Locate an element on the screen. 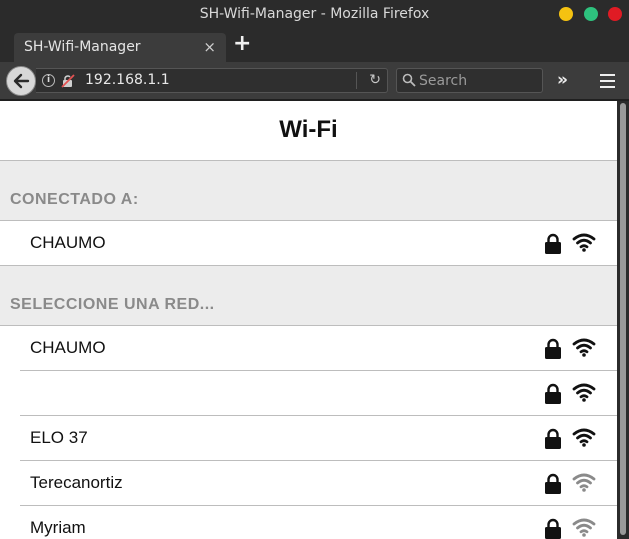  url-bar: i 192.168.1.1 ↻ is located at coordinates (212, 80).